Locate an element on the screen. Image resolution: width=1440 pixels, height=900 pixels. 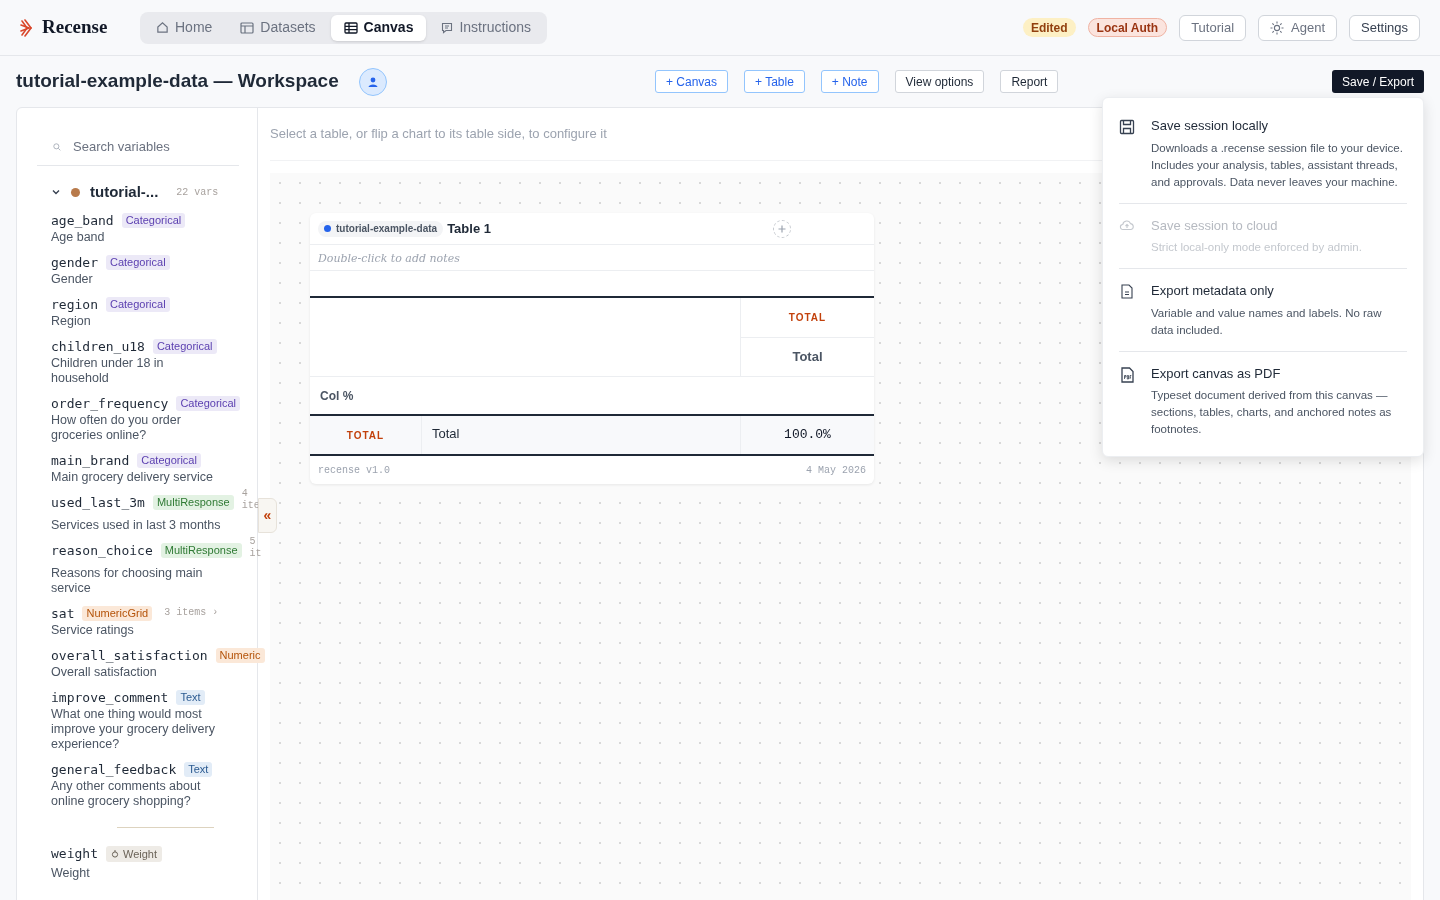
variable-name: children_u18 is located at coordinates (98, 347).